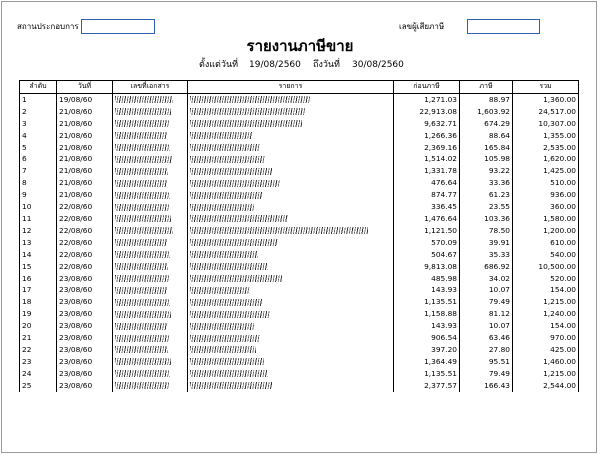 The width and height of the screenshot is (600, 455). Describe the element at coordinates (38, 314) in the screenshot. I see `row-no: 19` at that location.